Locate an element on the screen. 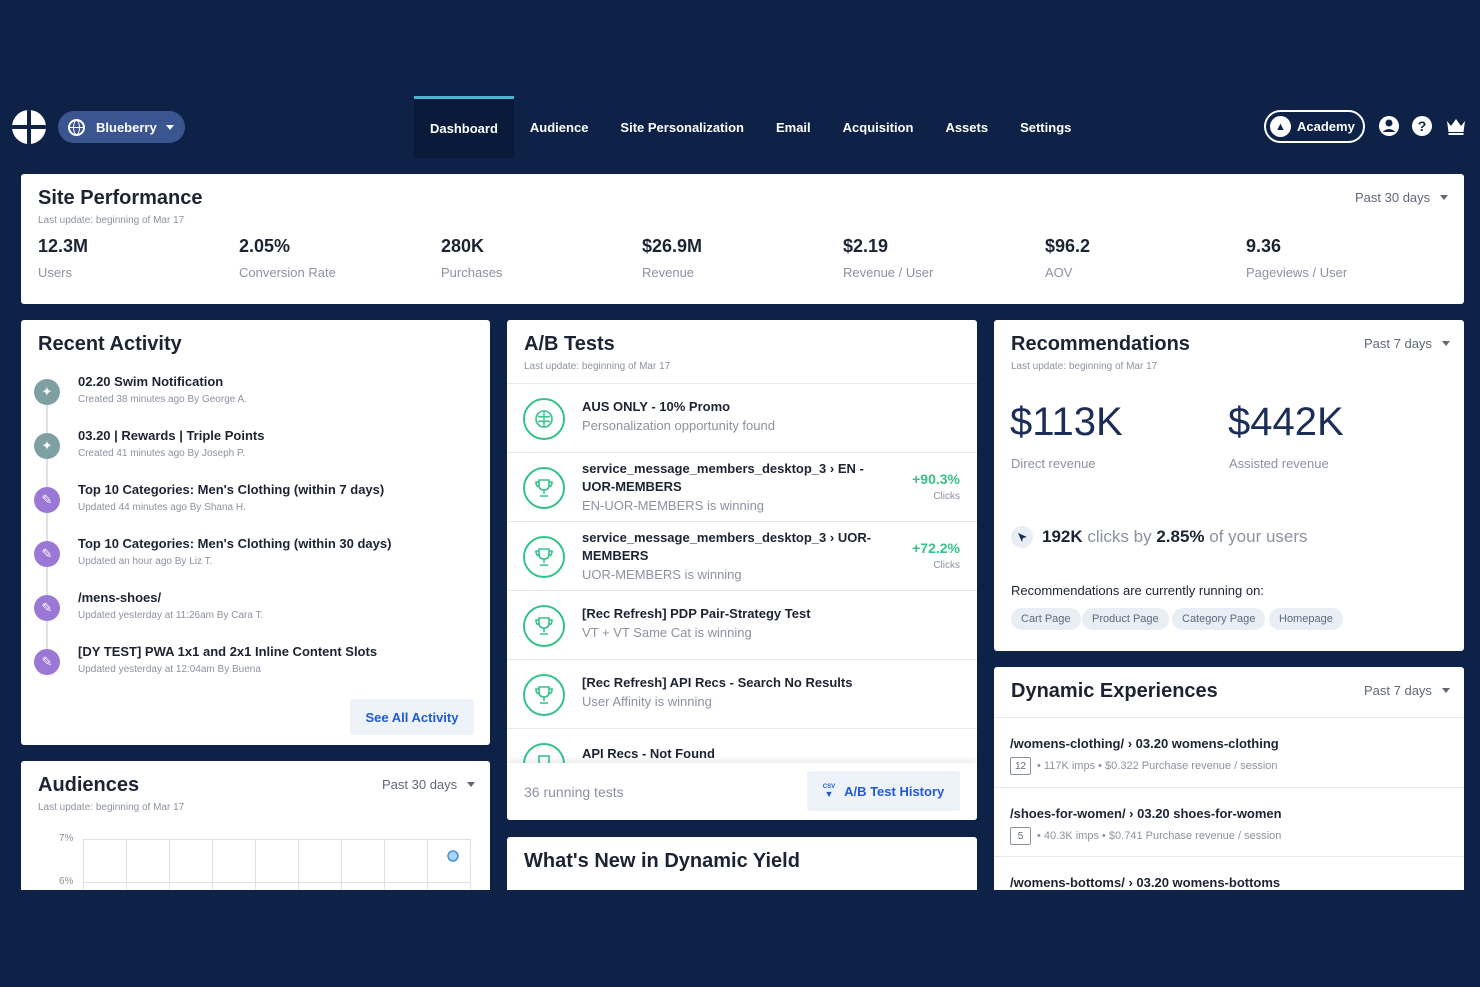  activity-meta: Updated an hour ago By Liz T. is located at coordinates (145, 561).